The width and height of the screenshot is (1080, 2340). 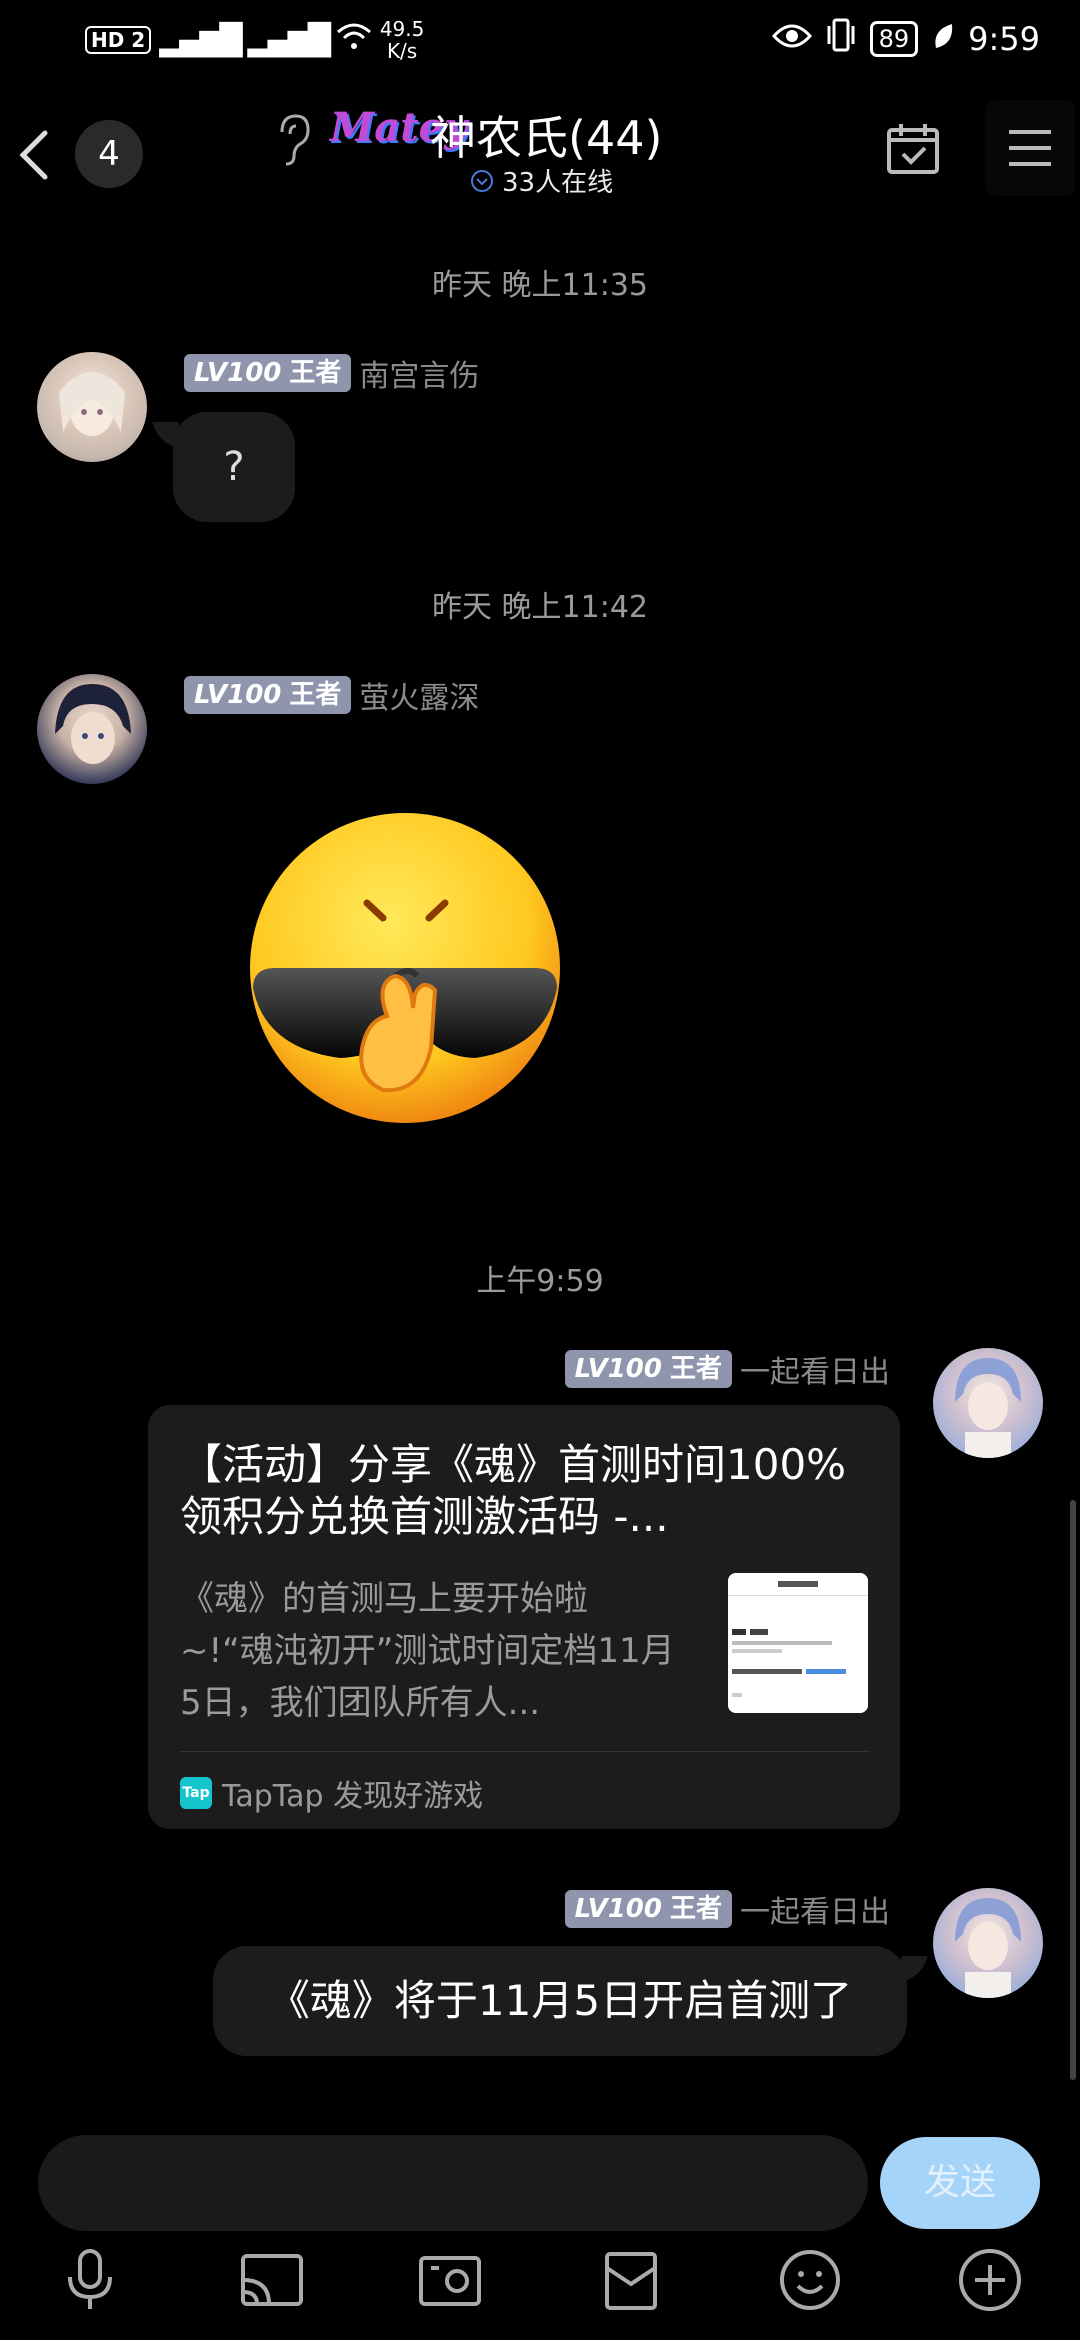 What do you see at coordinates (234, 467) in the screenshot?
I see `message-bubble: ?` at bounding box center [234, 467].